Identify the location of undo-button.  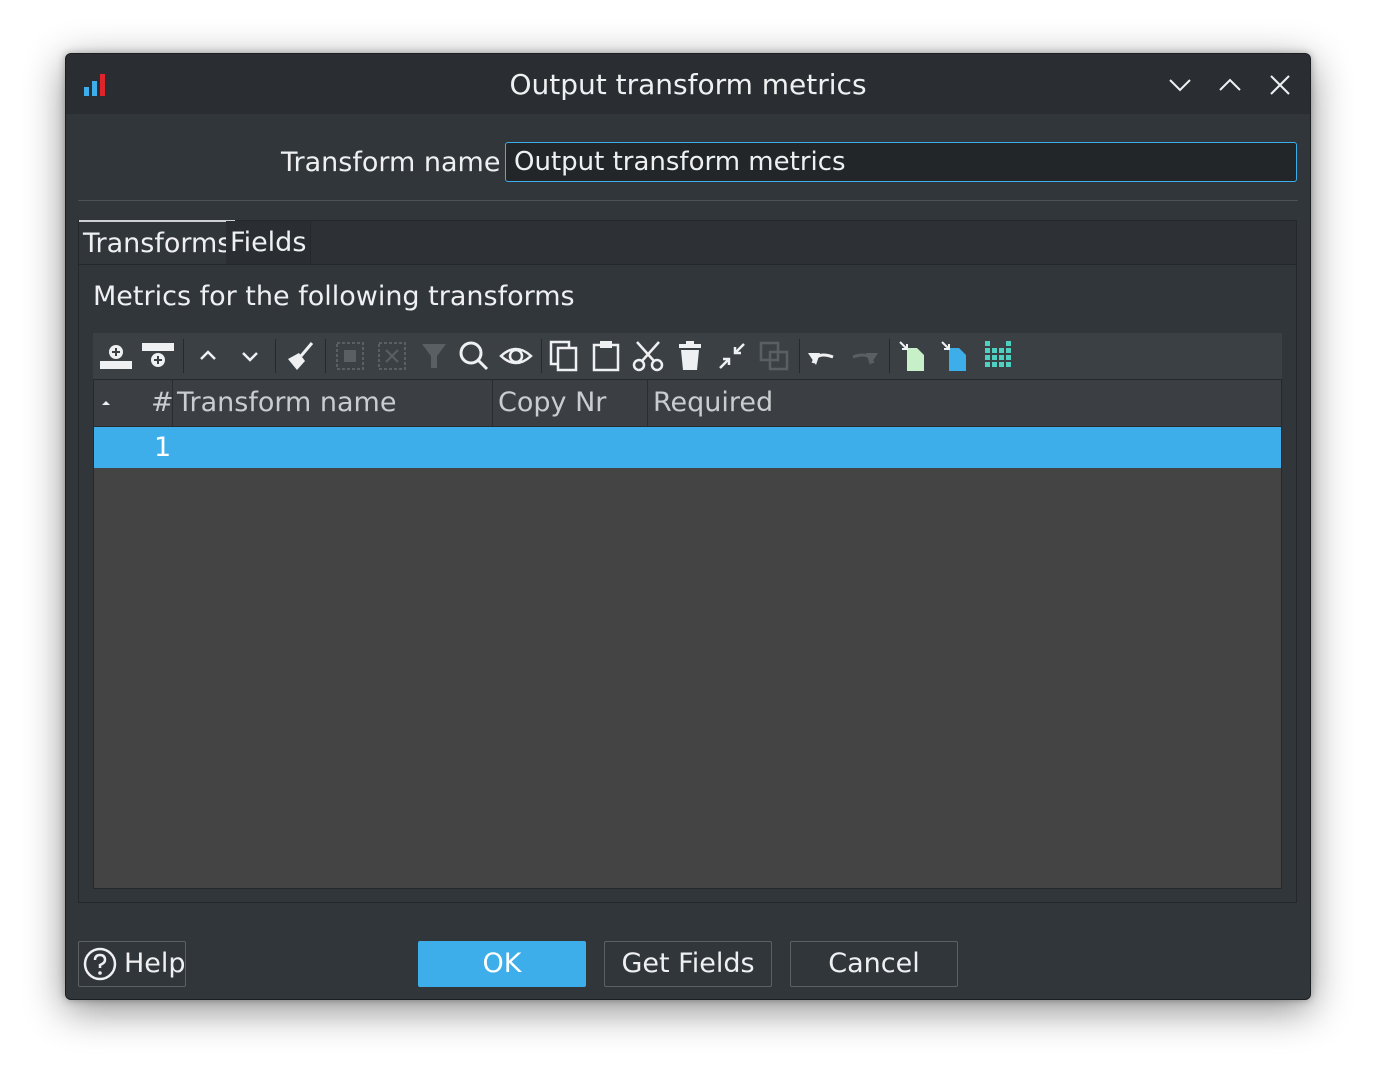
(822, 356).